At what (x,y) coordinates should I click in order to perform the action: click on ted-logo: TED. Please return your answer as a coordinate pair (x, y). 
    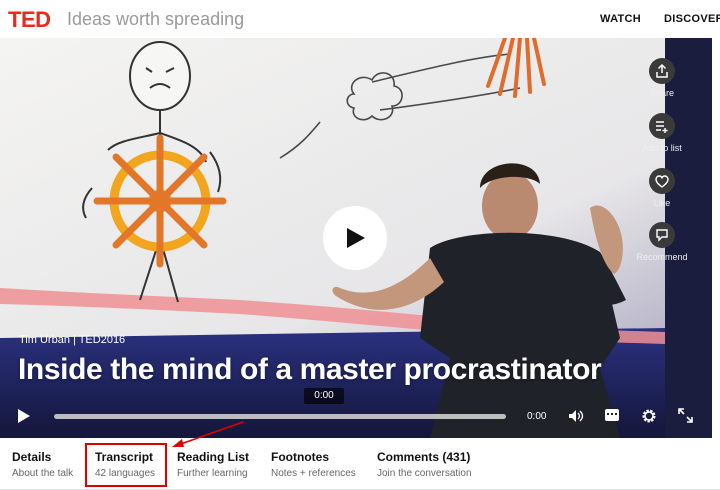
    Looking at the image, I should click on (29, 20).